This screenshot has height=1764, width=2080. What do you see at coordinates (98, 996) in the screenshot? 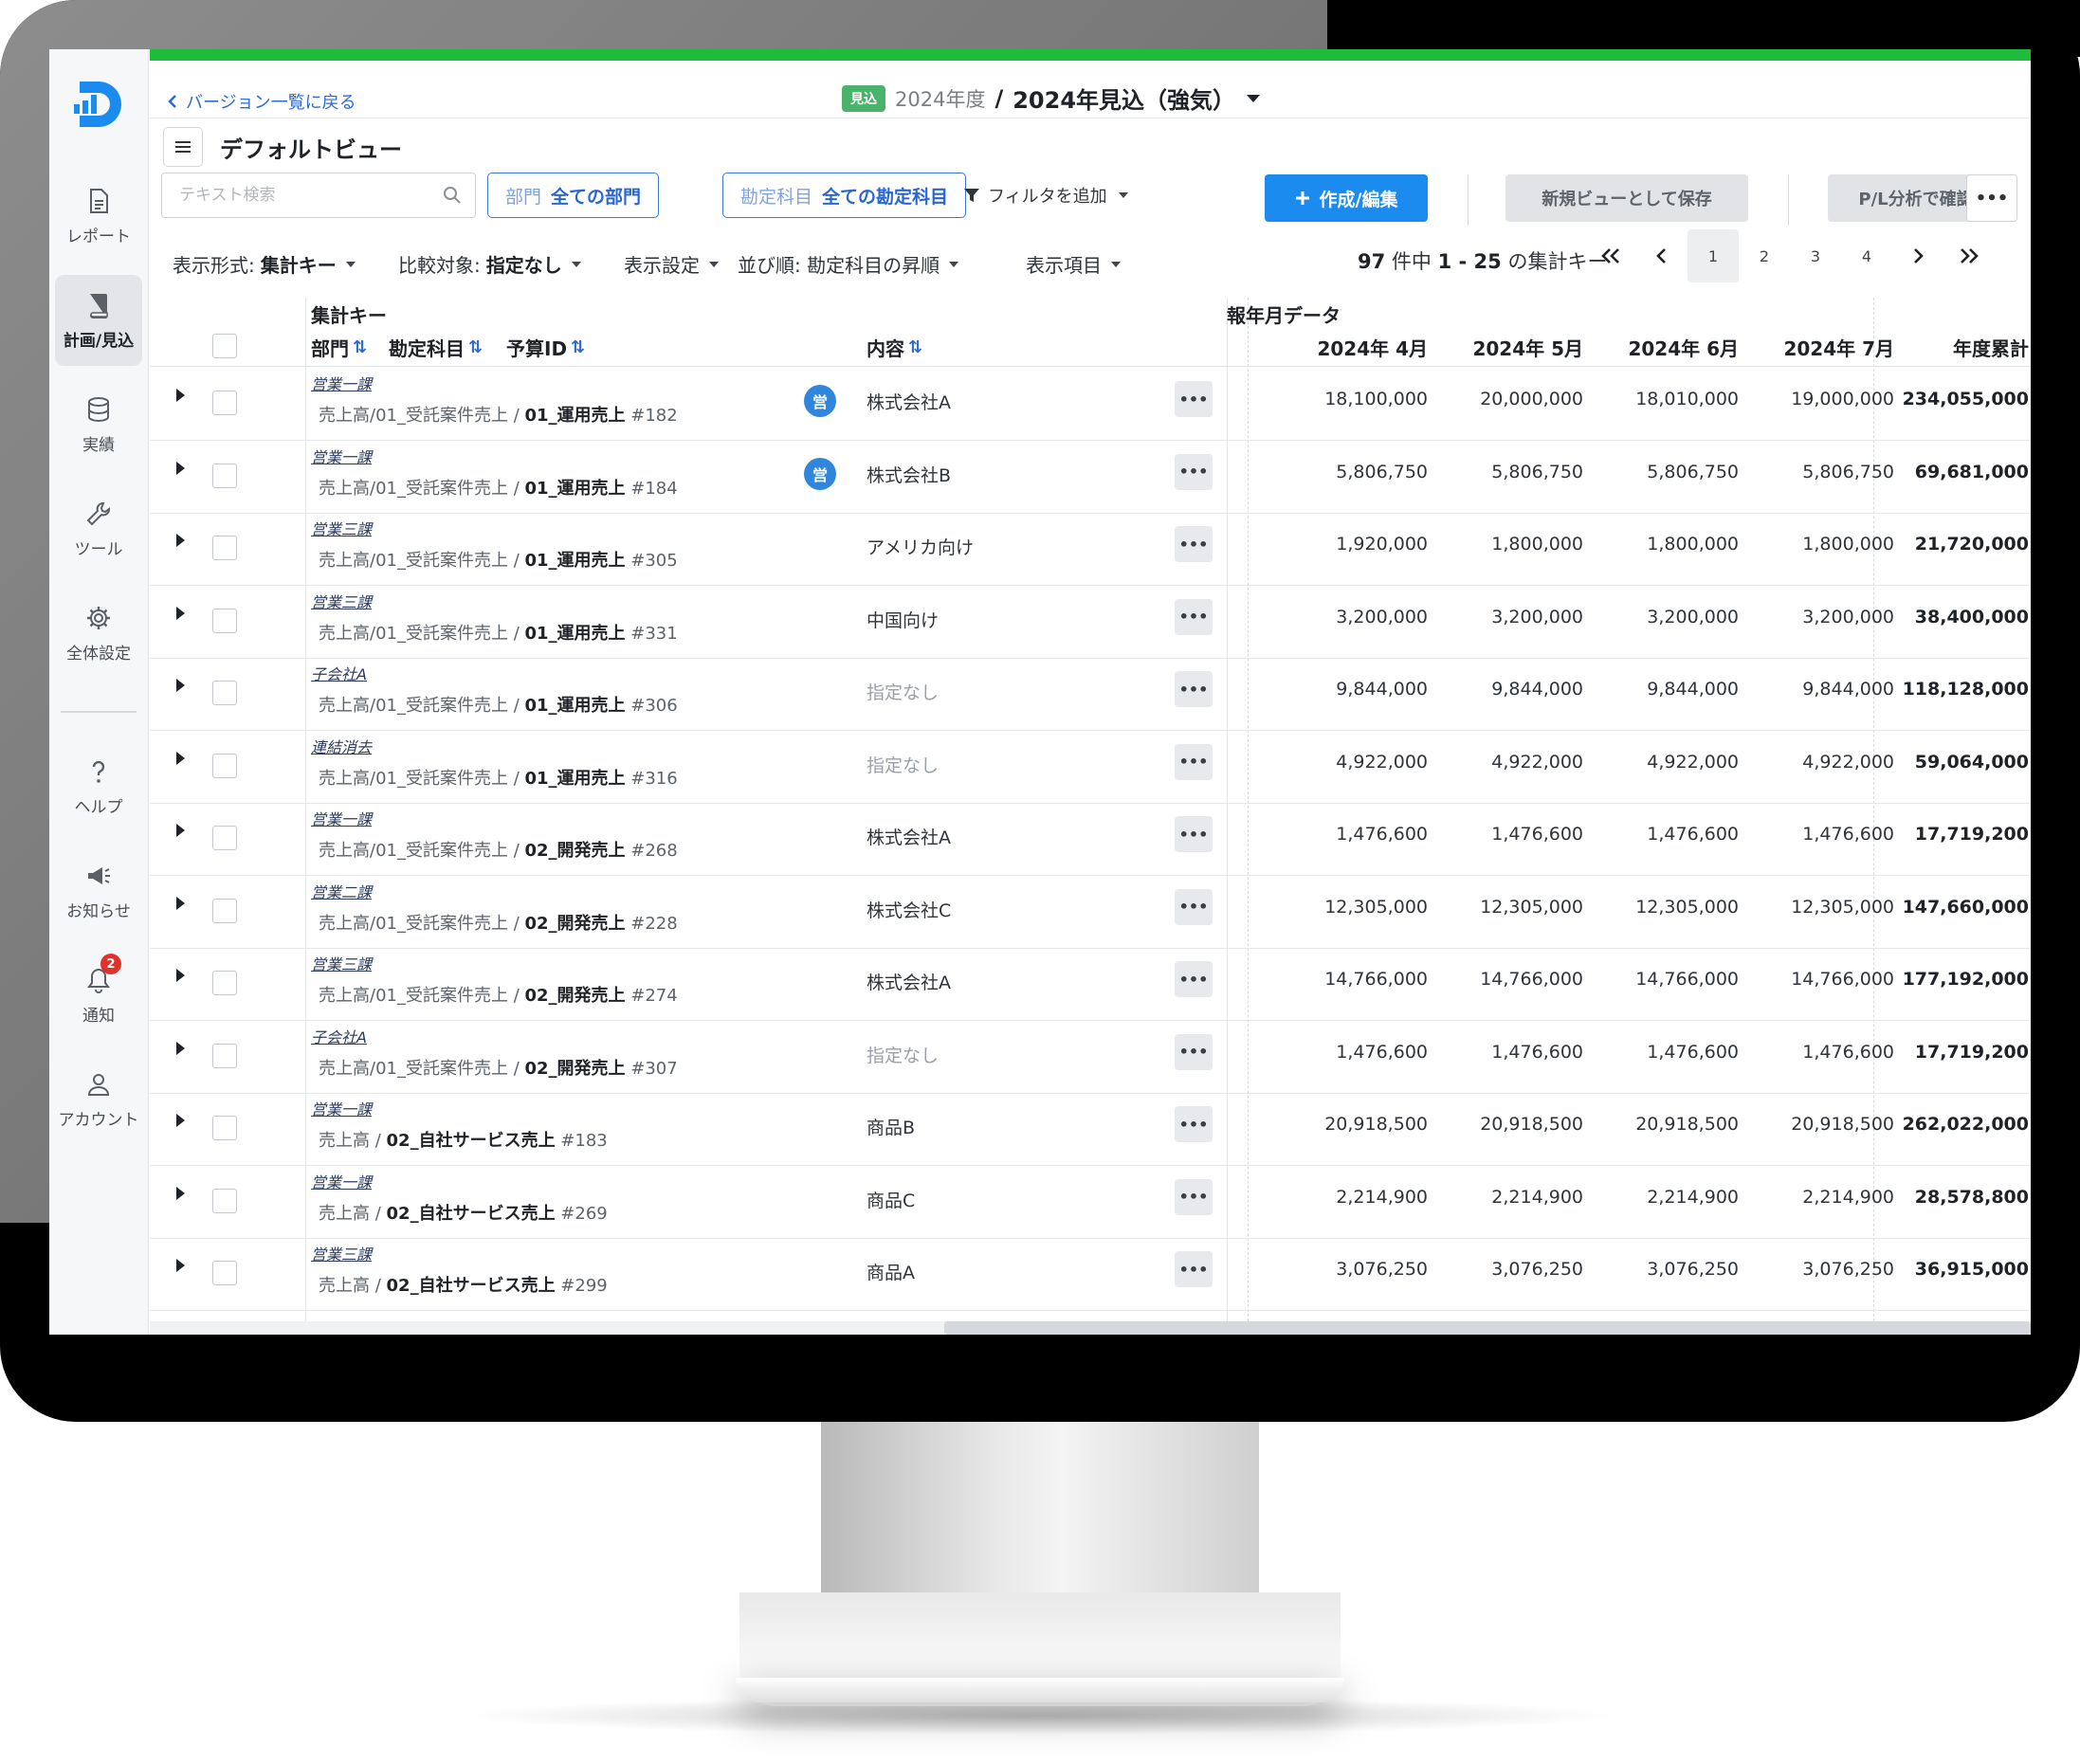
I see `nav-notifications: 2 通知` at bounding box center [98, 996].